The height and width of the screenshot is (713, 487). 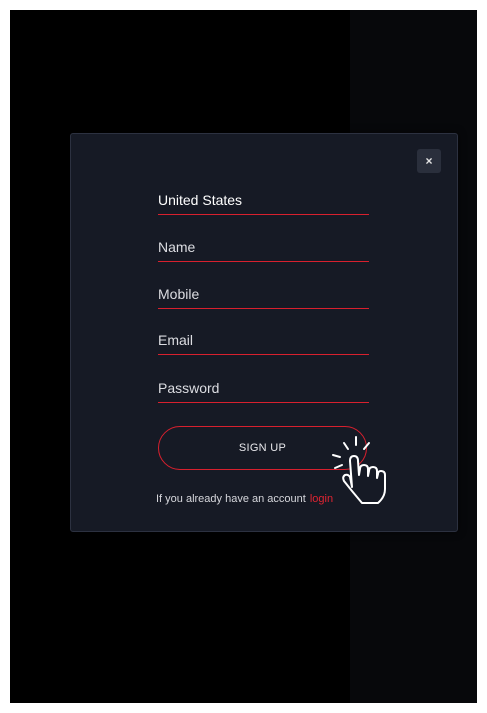 What do you see at coordinates (263, 200) in the screenshot?
I see `country-select: United States` at bounding box center [263, 200].